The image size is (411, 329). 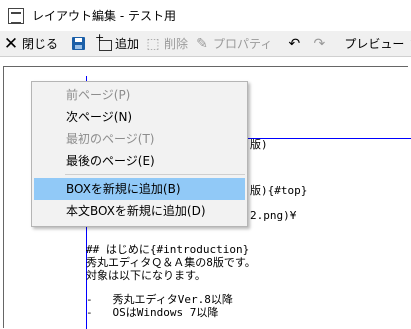 What do you see at coordinates (279, 190) in the screenshot?
I see `editor-text-line: 版){#top}` at bounding box center [279, 190].